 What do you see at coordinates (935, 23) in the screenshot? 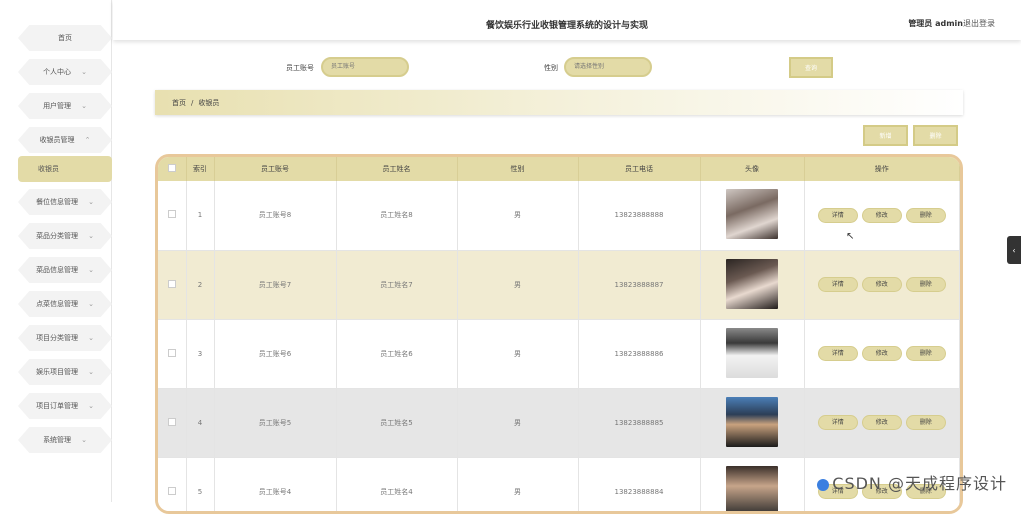
I see `admin-label: 管理员 admin` at bounding box center [935, 23].